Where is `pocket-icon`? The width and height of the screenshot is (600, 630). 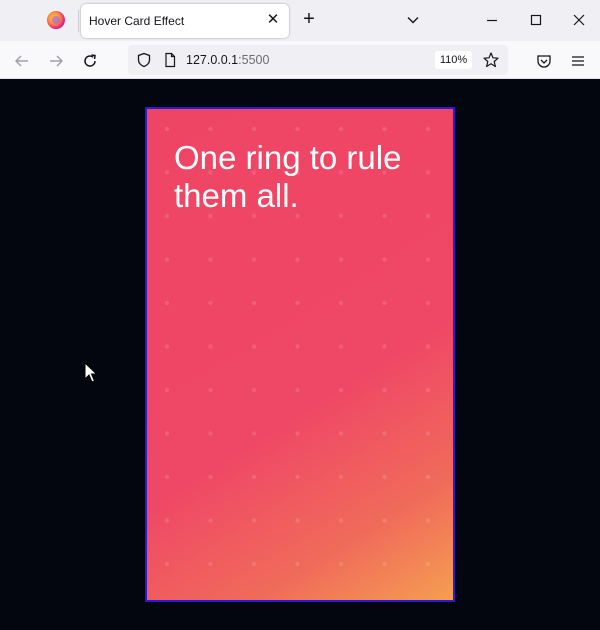
pocket-icon is located at coordinates (544, 61).